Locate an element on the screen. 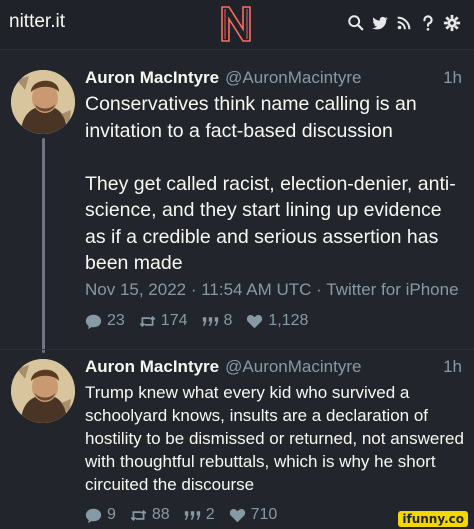  quote-stat: 2 is located at coordinates (199, 515).